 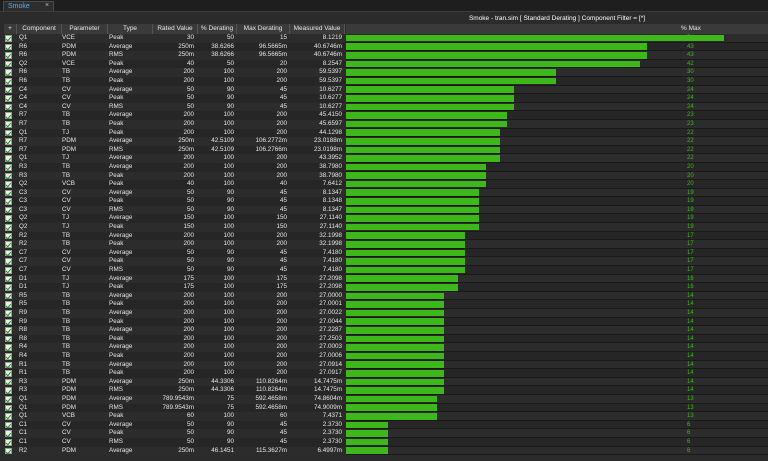 I want to click on table-row: R8 TB Average 200 100 200 27.2287, so click(x=174, y=330).